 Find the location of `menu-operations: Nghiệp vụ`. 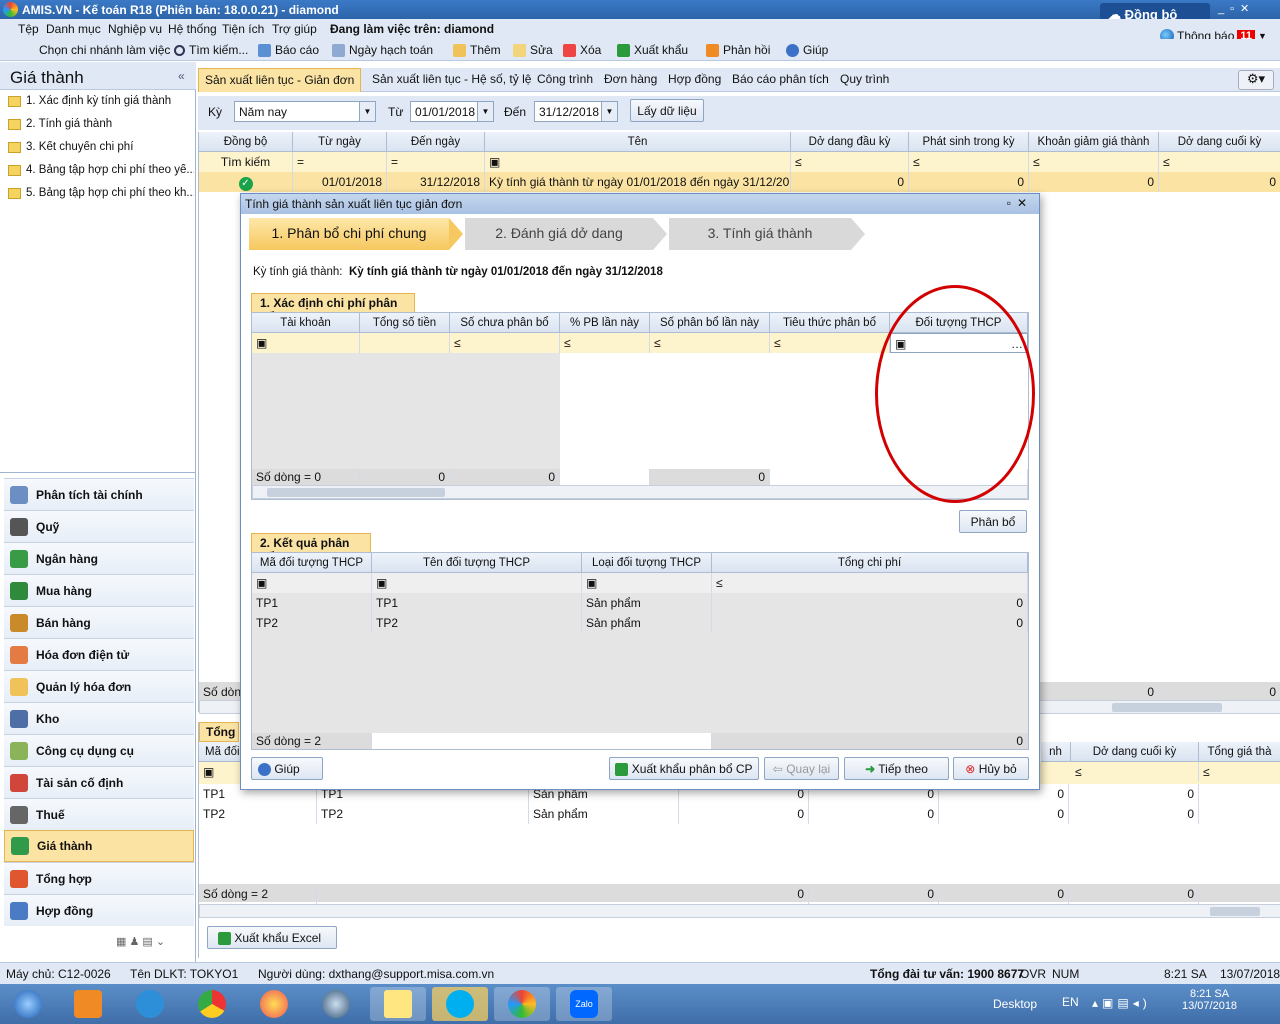

menu-operations: Nghiệp vụ is located at coordinates (135, 29).